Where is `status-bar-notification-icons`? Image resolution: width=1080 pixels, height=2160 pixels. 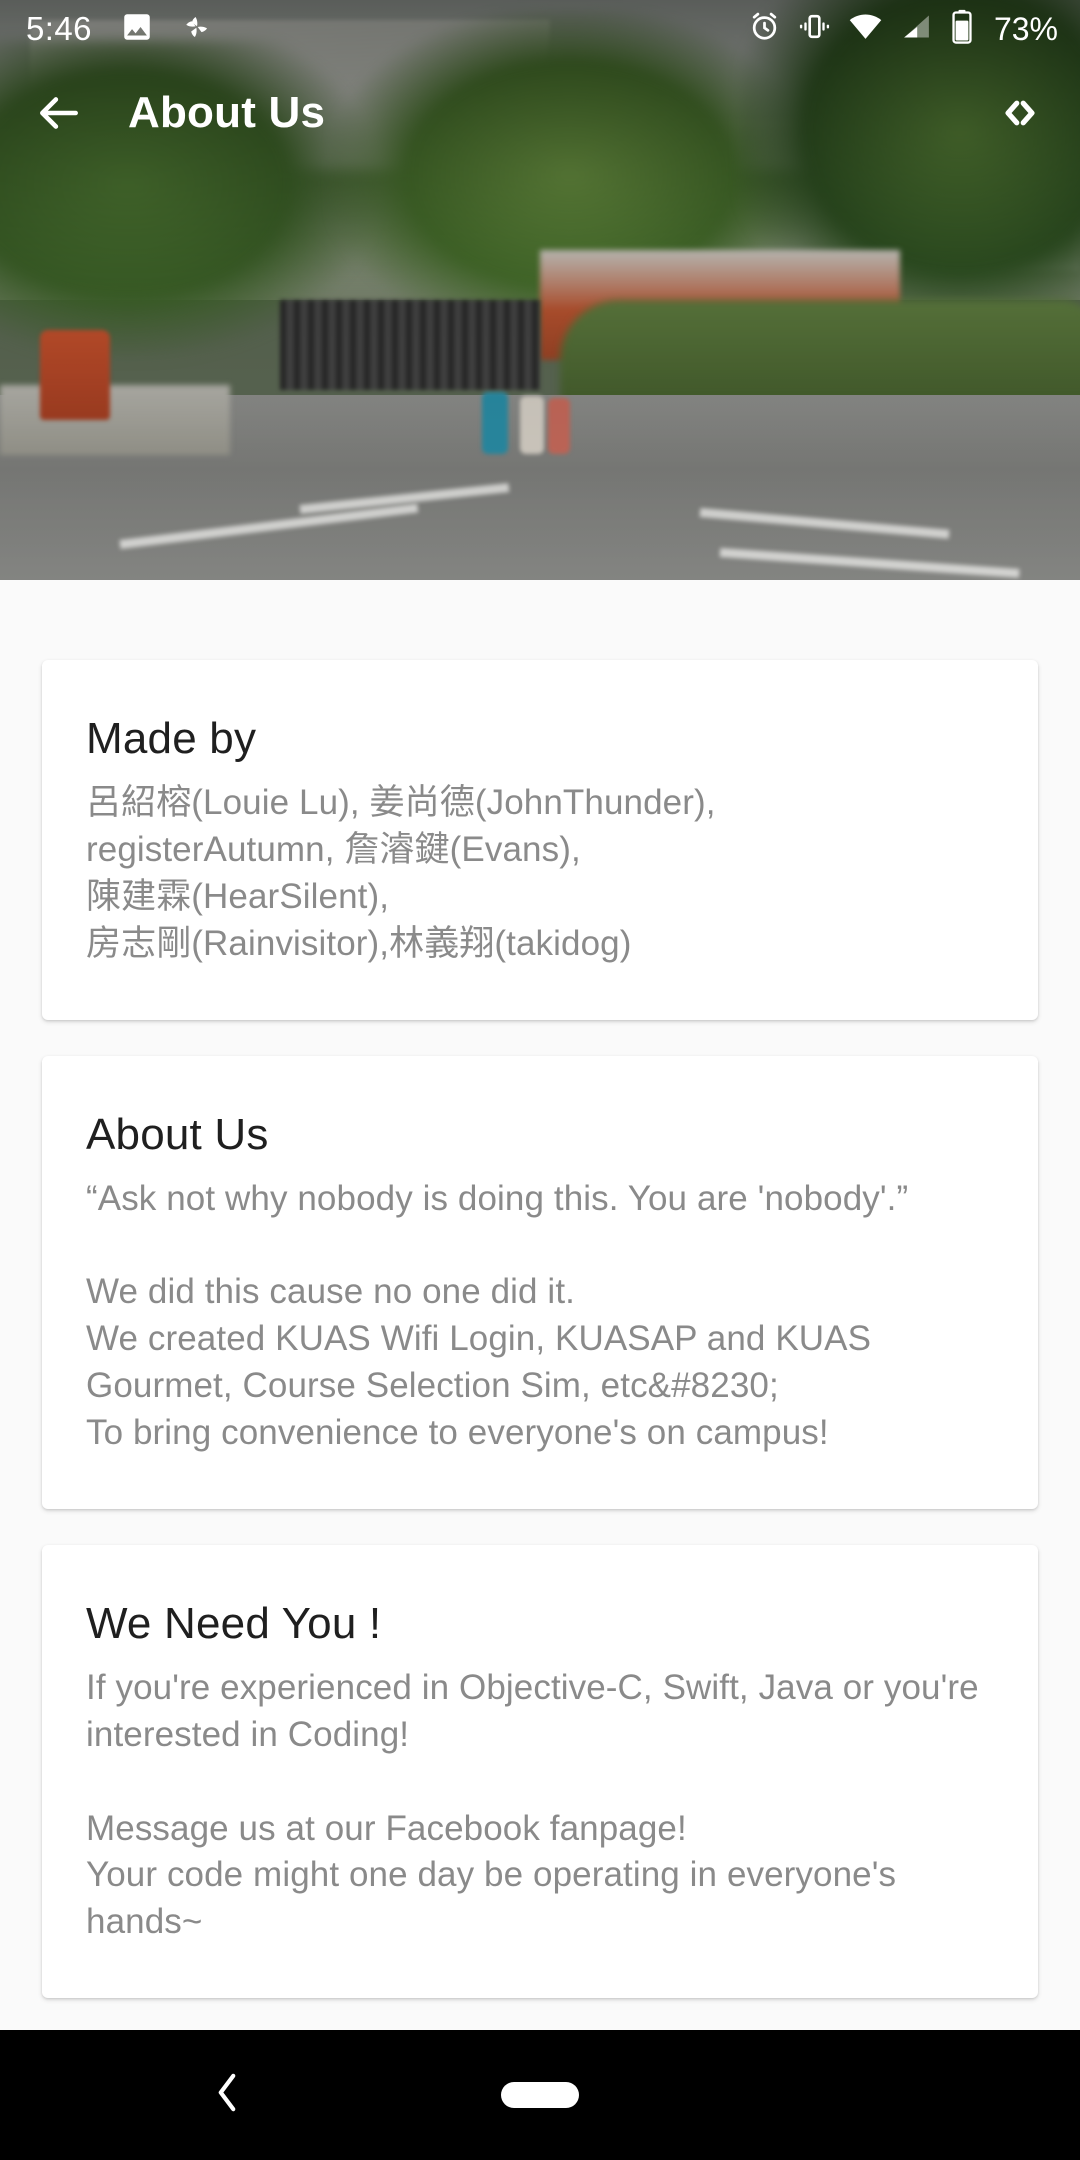
status-bar-notification-icons is located at coordinates (167, 29).